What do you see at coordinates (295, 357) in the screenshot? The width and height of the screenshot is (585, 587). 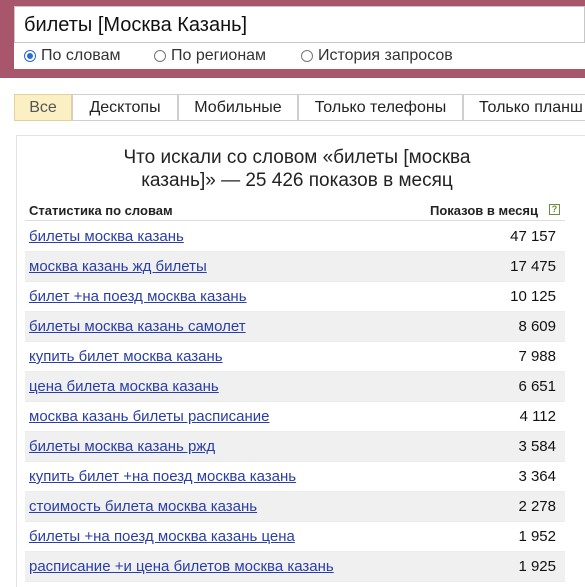 I see `table-row: купить билет москва казань 7 988` at bounding box center [295, 357].